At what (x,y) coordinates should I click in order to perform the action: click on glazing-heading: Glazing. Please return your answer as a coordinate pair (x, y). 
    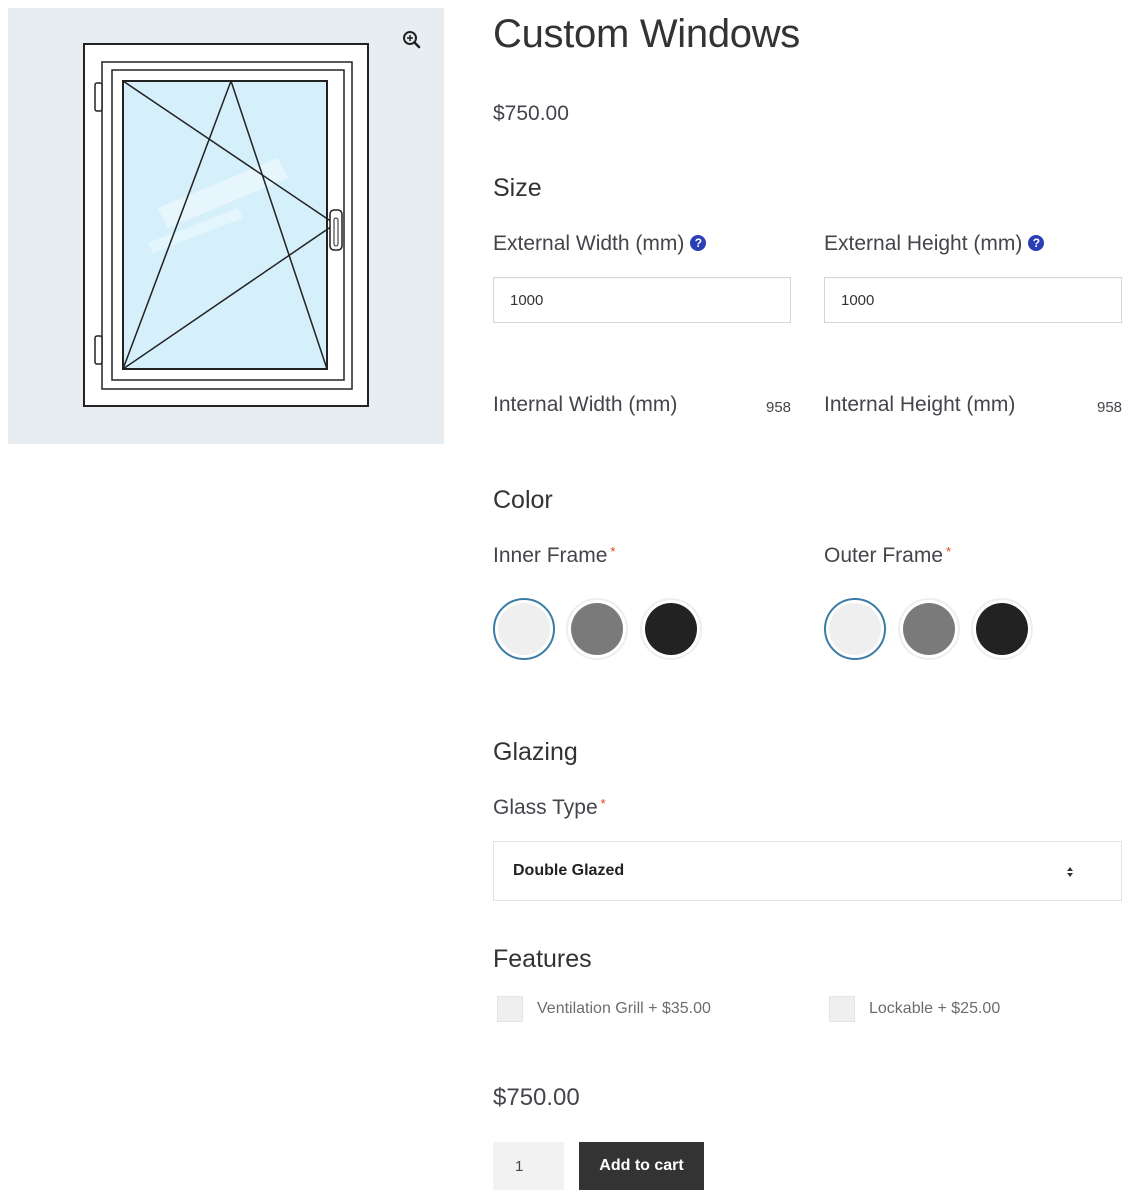
    Looking at the image, I should click on (535, 752).